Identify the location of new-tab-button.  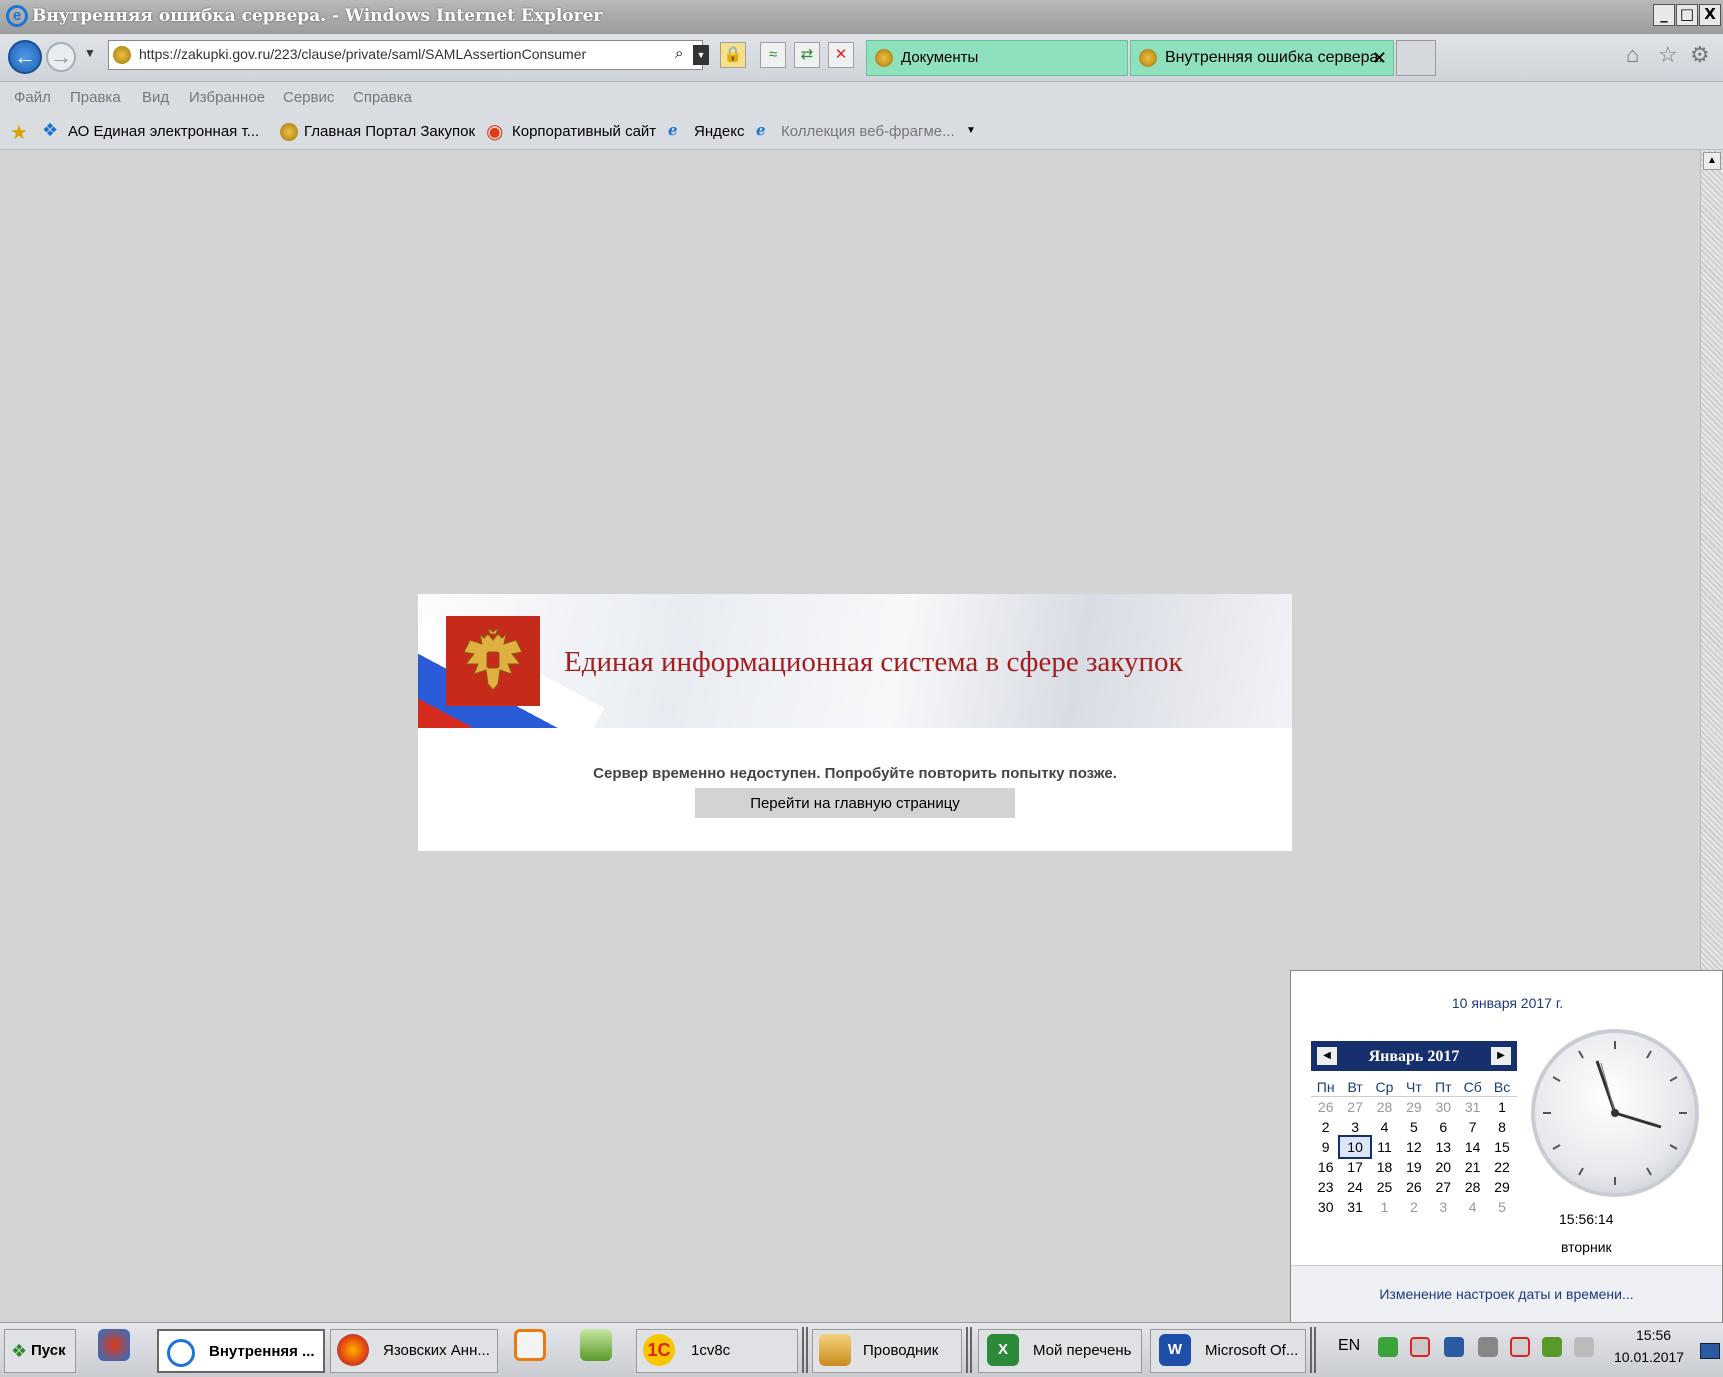
(1416, 58).